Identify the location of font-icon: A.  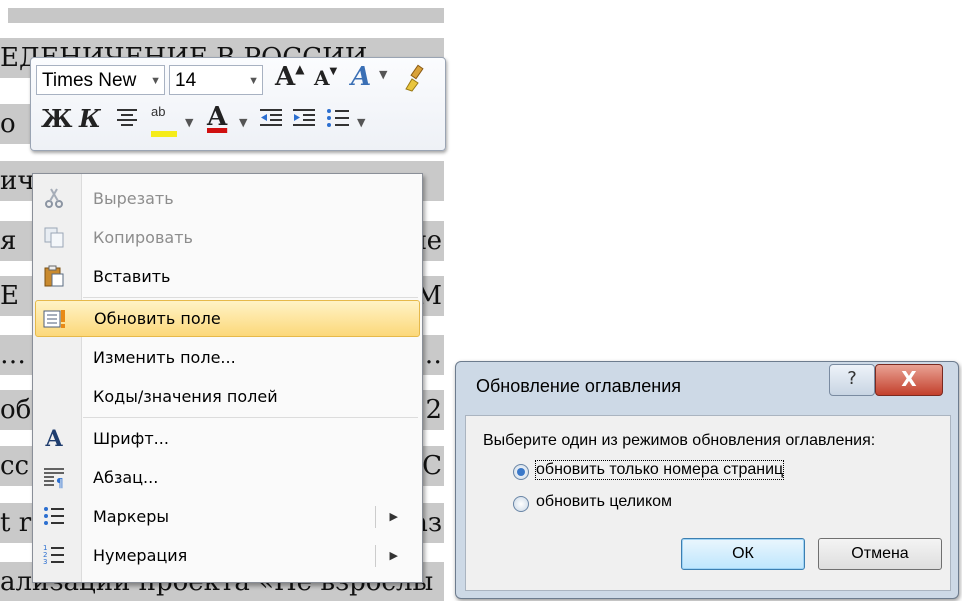
(54, 439).